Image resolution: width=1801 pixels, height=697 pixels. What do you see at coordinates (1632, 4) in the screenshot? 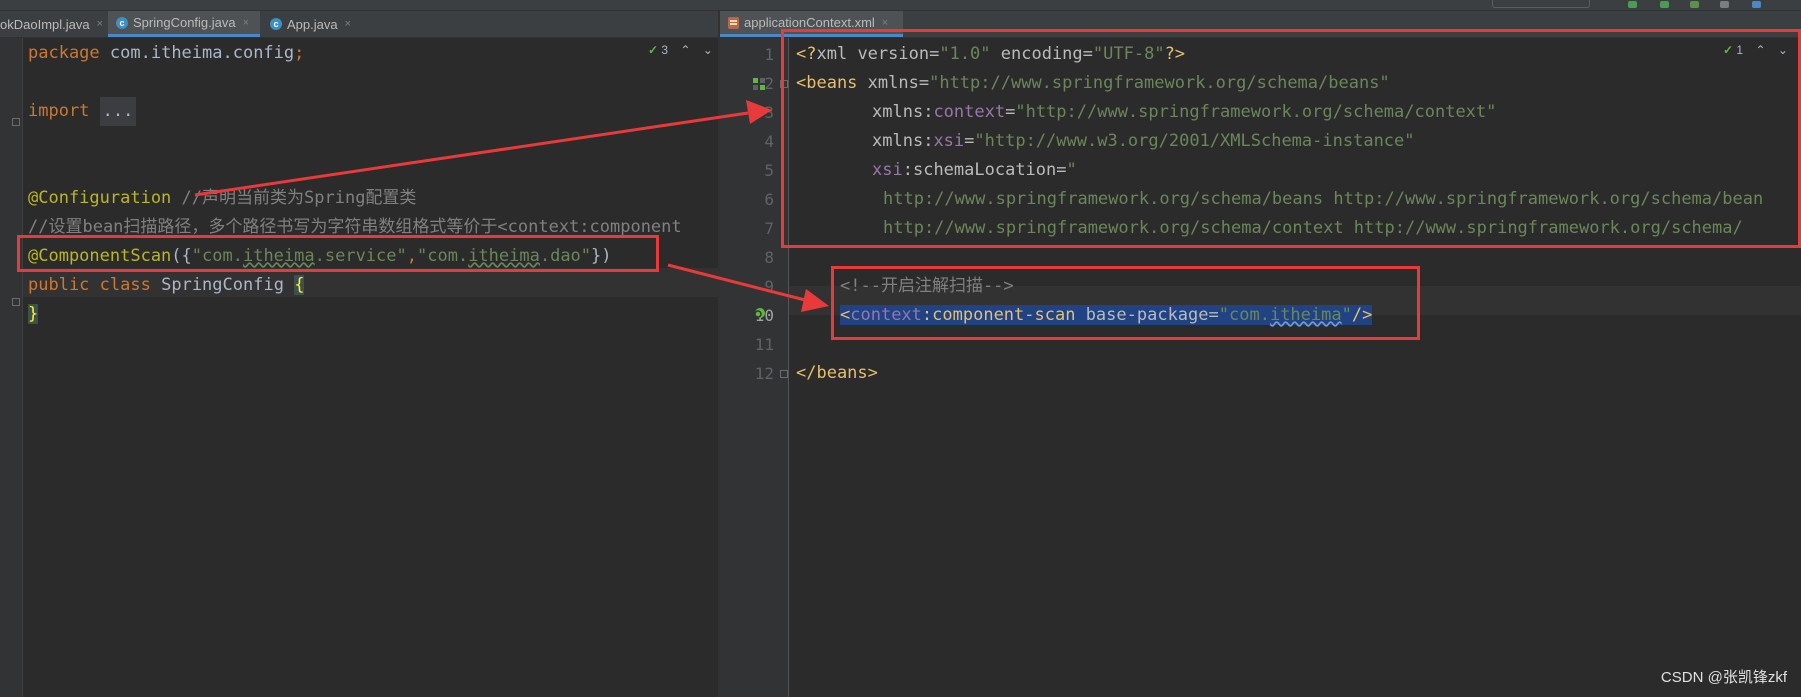
I see `run-icon` at bounding box center [1632, 4].